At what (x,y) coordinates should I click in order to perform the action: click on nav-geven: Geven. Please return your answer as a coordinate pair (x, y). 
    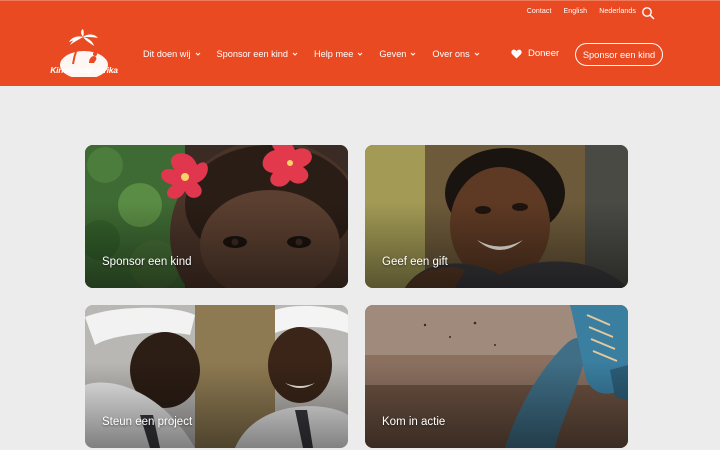
    Looking at the image, I should click on (397, 54).